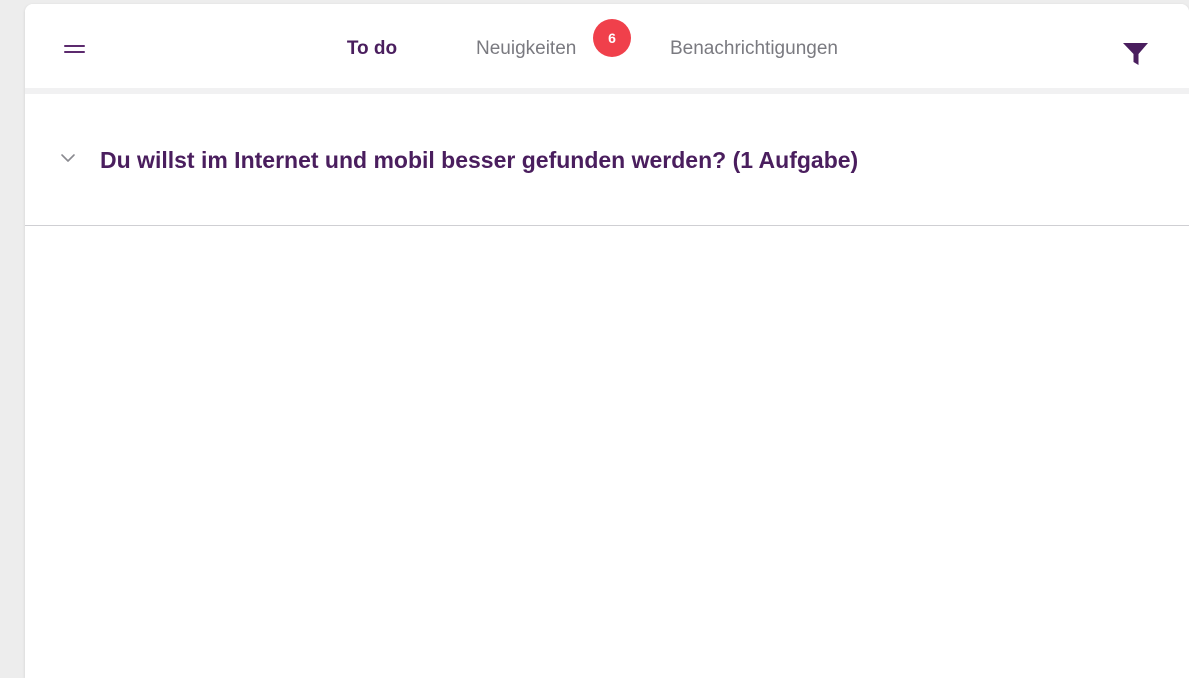  I want to click on filter-icon, so click(1135, 54).